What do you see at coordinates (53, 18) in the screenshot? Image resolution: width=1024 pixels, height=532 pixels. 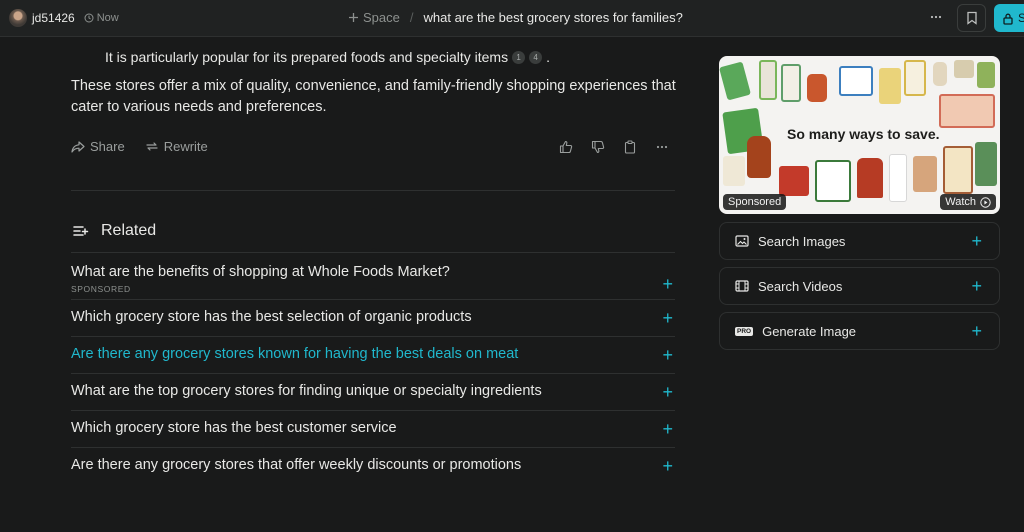 I see `username: jd51426` at bounding box center [53, 18].